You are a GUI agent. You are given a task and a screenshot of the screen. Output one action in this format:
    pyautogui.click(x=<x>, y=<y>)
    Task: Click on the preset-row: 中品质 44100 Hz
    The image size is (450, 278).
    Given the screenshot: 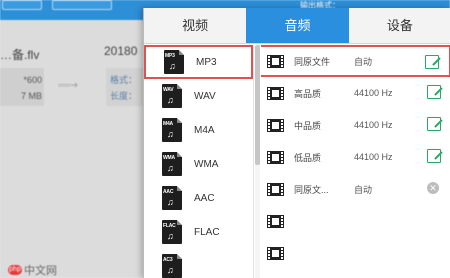 What is the action you would take?
    pyautogui.click(x=355, y=125)
    